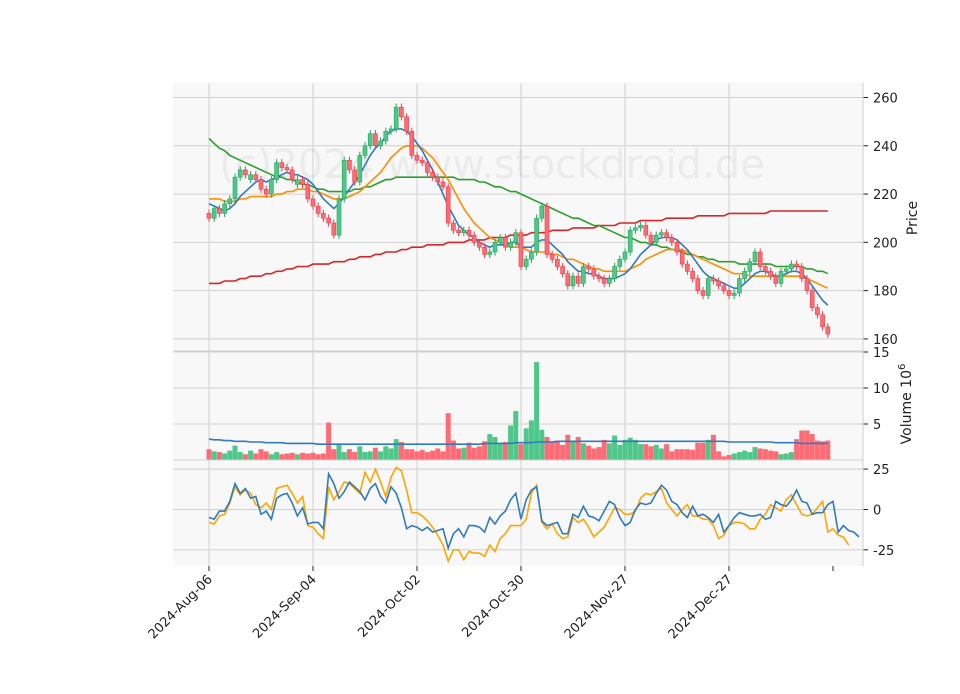  What do you see at coordinates (883, 551) in the screenshot?
I see `oscillator-y-tick-label: -25` at bounding box center [883, 551].